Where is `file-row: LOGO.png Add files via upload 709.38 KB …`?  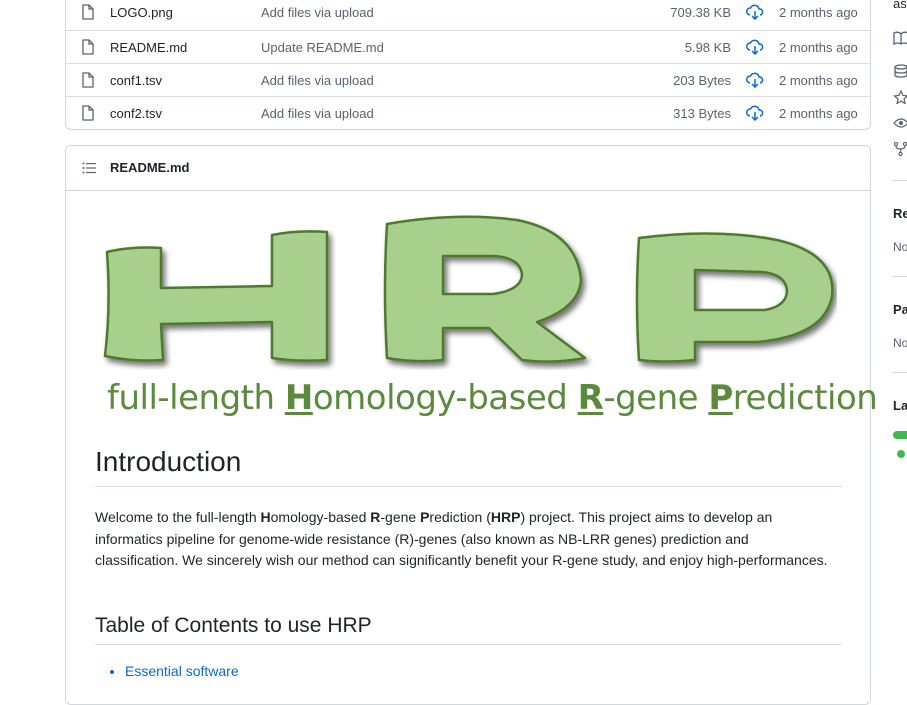 file-row: LOGO.png Add files via upload 709.38 KB … is located at coordinates (468, 14).